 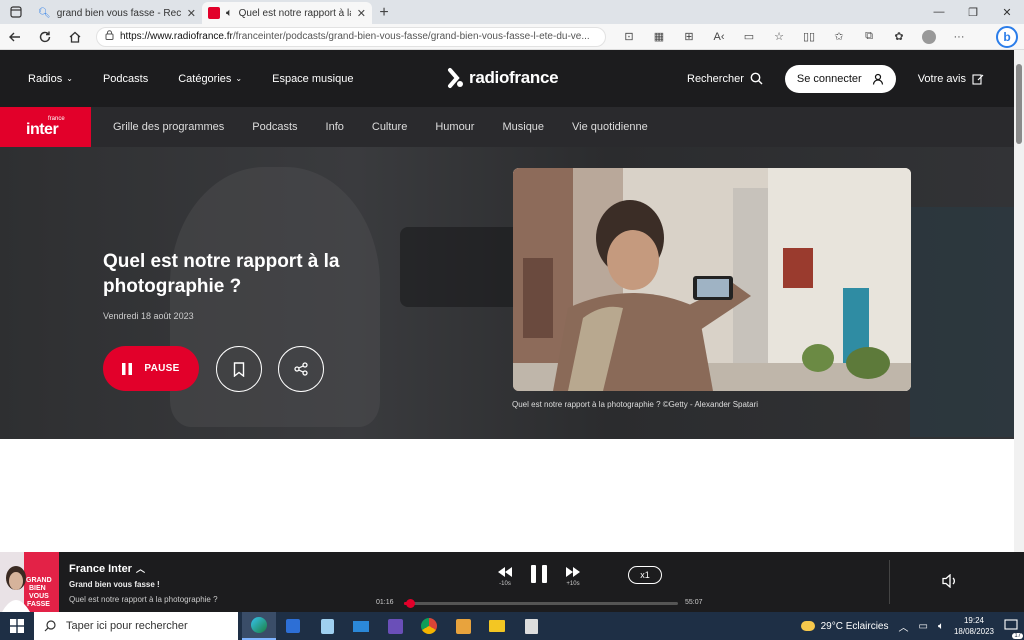 I want to click on bing-icon: b, so click(x=1007, y=36).